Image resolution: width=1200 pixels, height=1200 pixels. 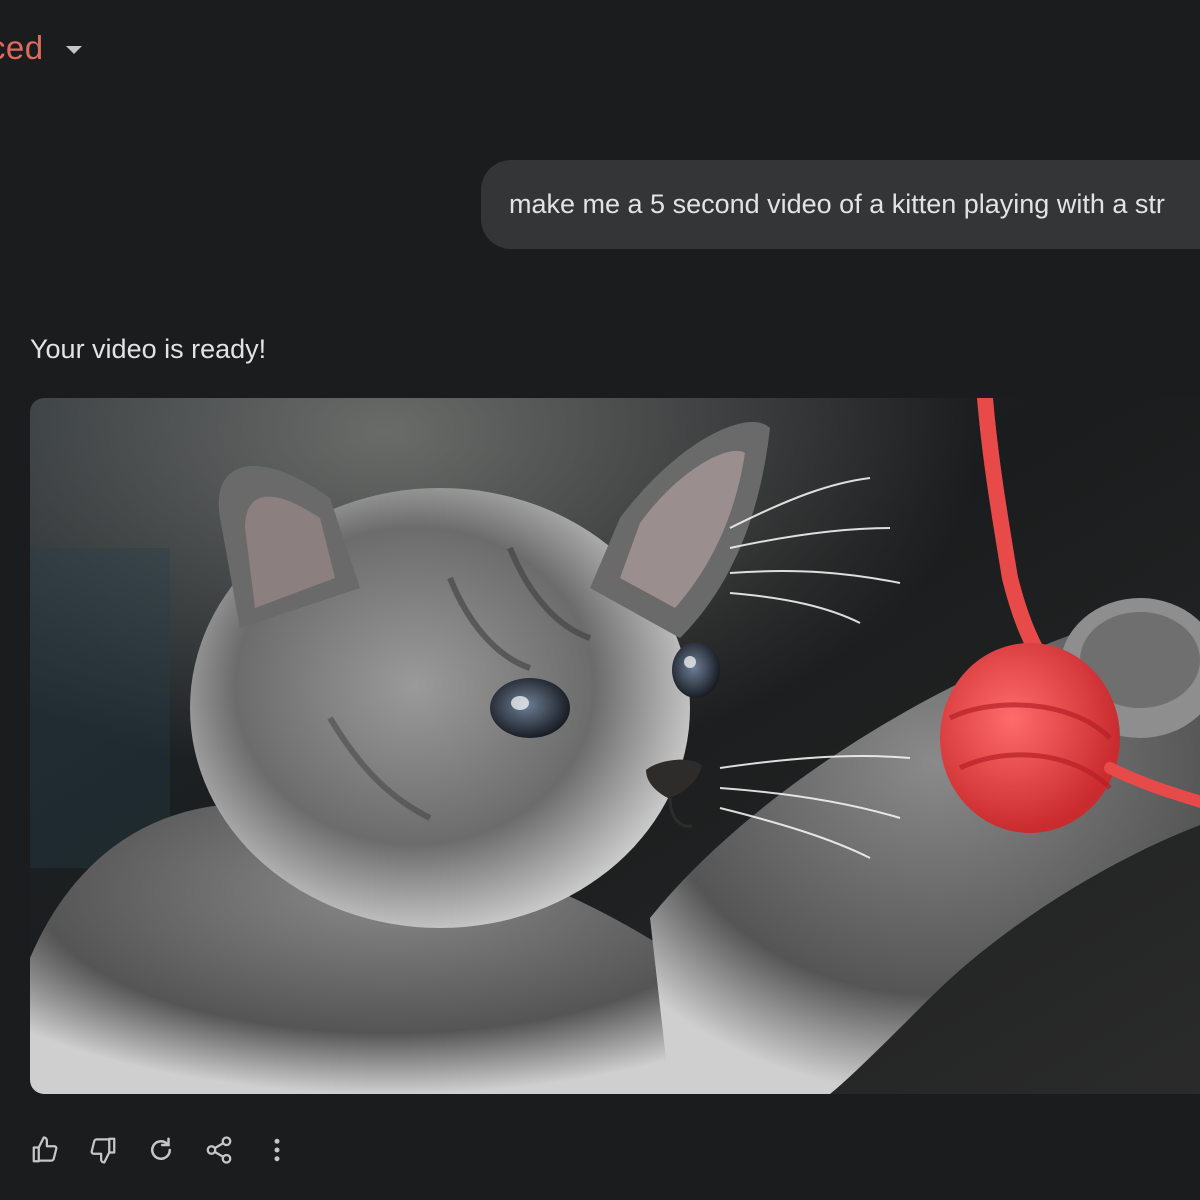 I want to click on model-selector: nced, so click(x=41, y=48).